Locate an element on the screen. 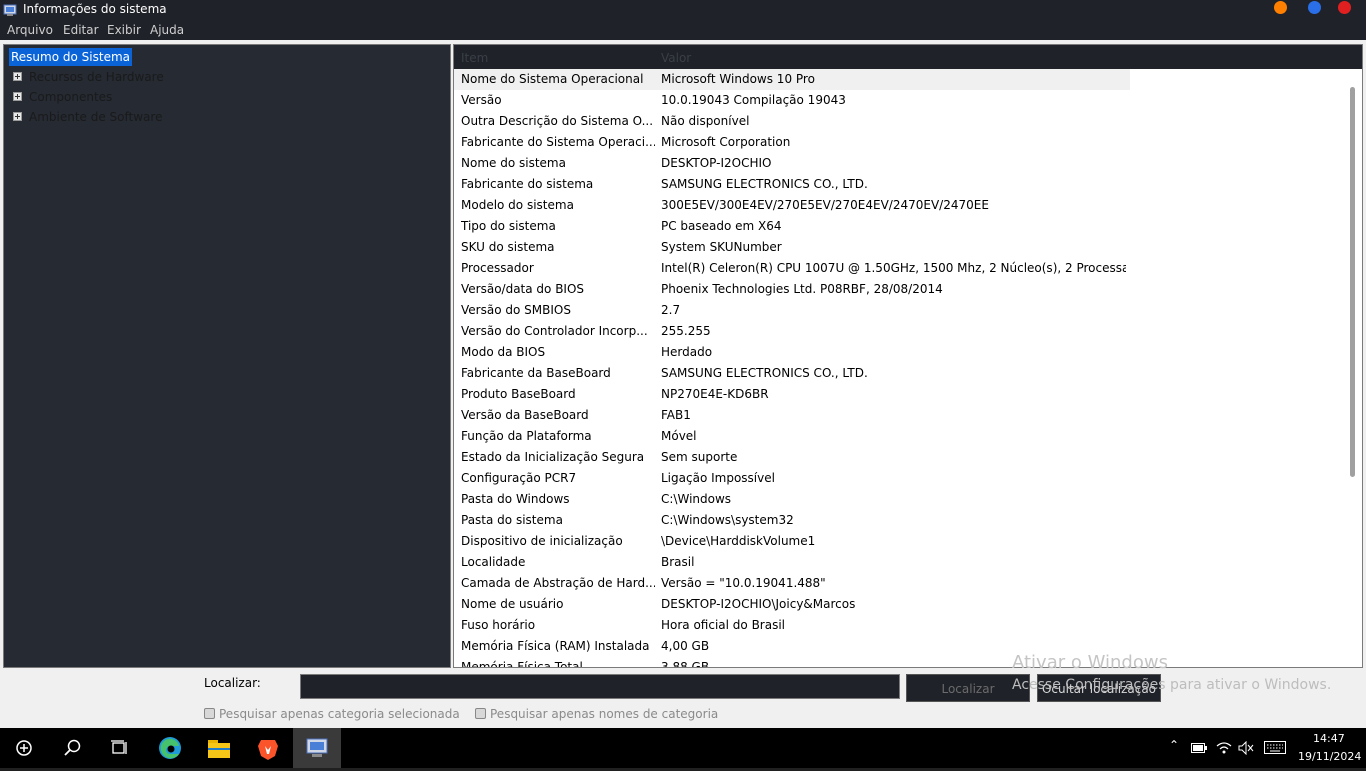 Image resolution: width=1366 pixels, height=771 pixels. table-row: Produto BaseBoard NP270E4E-KD6BR is located at coordinates (792, 394).